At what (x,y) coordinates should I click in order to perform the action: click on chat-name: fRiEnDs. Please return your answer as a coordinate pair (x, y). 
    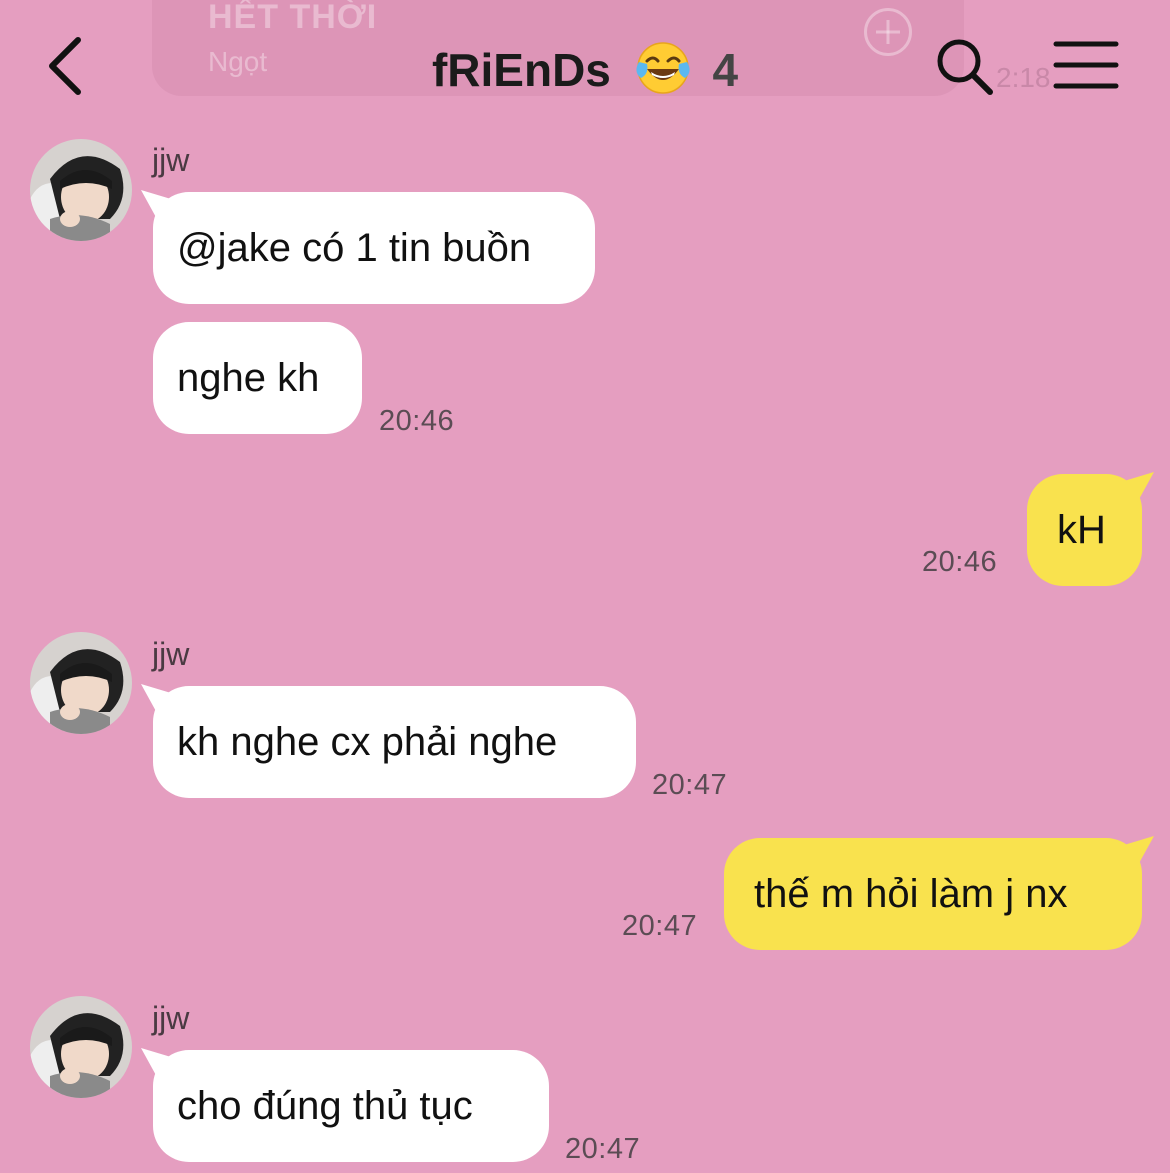
    Looking at the image, I should click on (521, 70).